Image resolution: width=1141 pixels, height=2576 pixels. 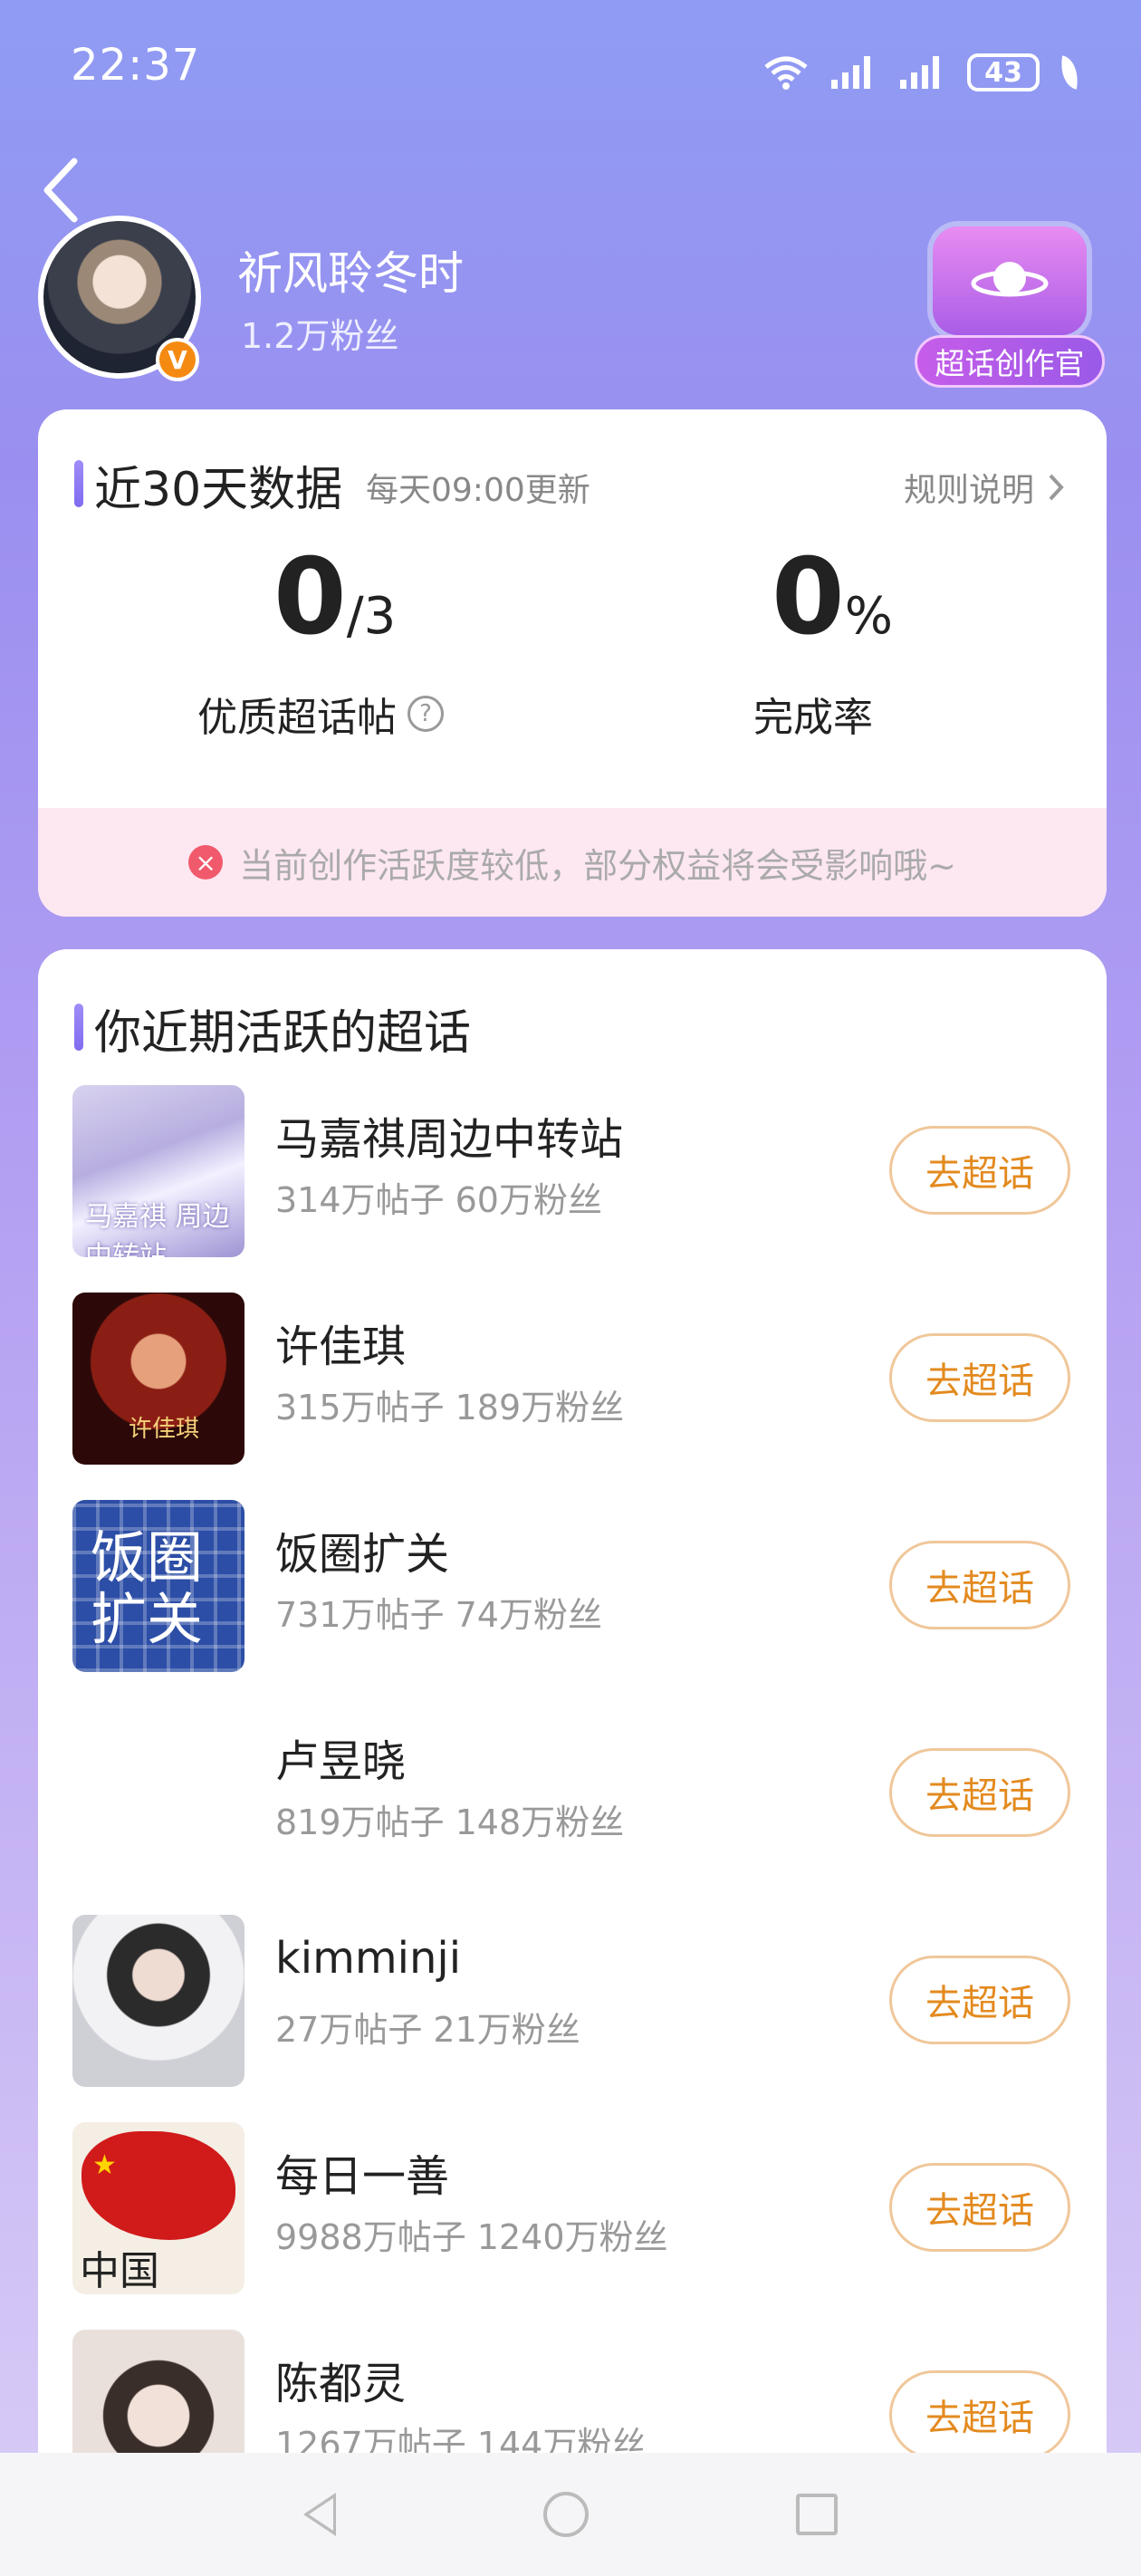 I want to click on topic-name: 每日一善, so click(x=362, y=2172).